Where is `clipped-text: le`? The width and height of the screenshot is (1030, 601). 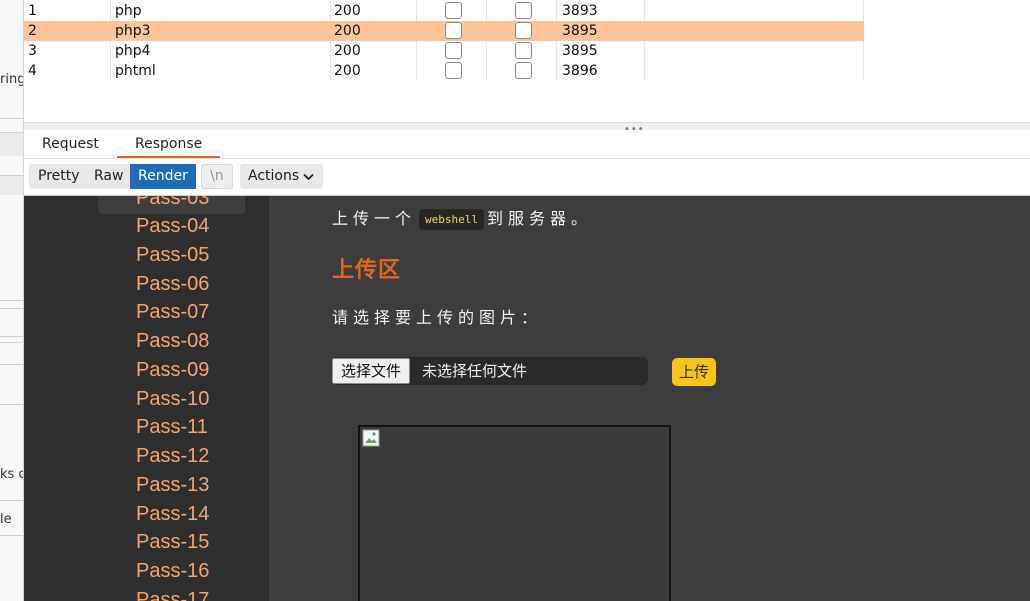 clipped-text: le is located at coordinates (6, 519).